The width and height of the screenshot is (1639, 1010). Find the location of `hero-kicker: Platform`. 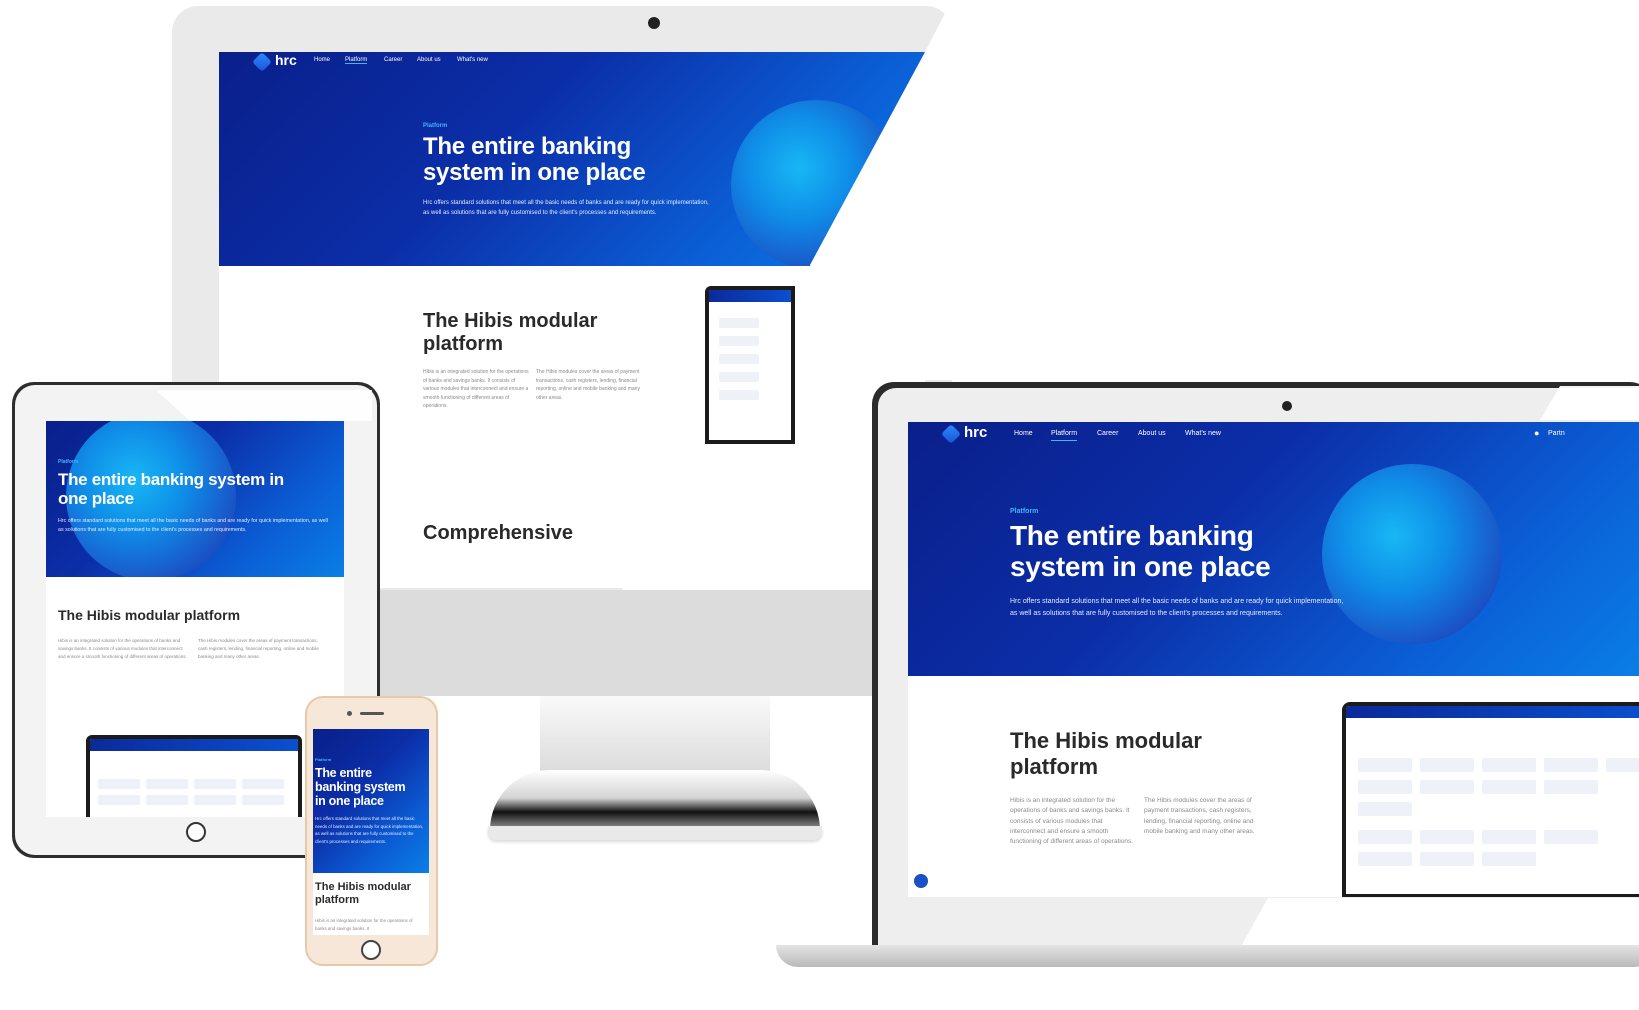

hero-kicker: Platform is located at coordinates (323, 759).